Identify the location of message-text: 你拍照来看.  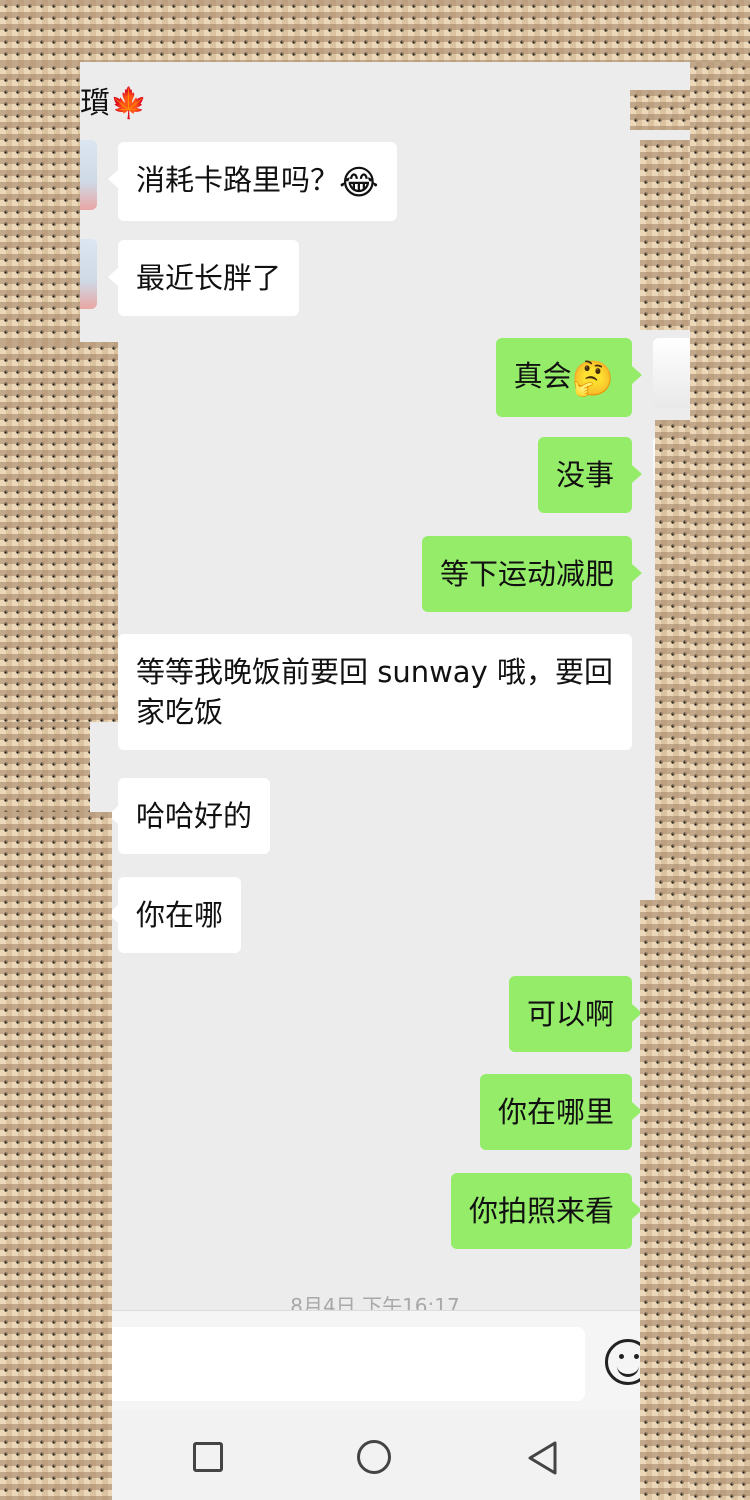
(541, 1211).